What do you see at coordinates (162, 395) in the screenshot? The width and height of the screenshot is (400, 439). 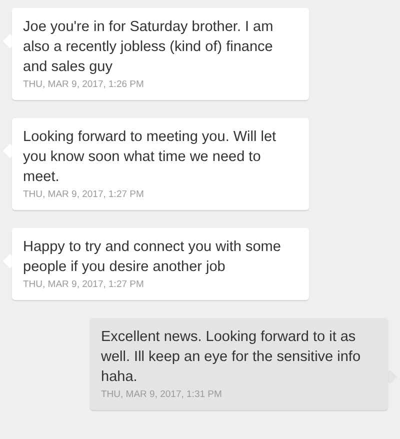 I see `message-timestamp: THU, MAR 9, 2017, 1:31 PM` at bounding box center [162, 395].